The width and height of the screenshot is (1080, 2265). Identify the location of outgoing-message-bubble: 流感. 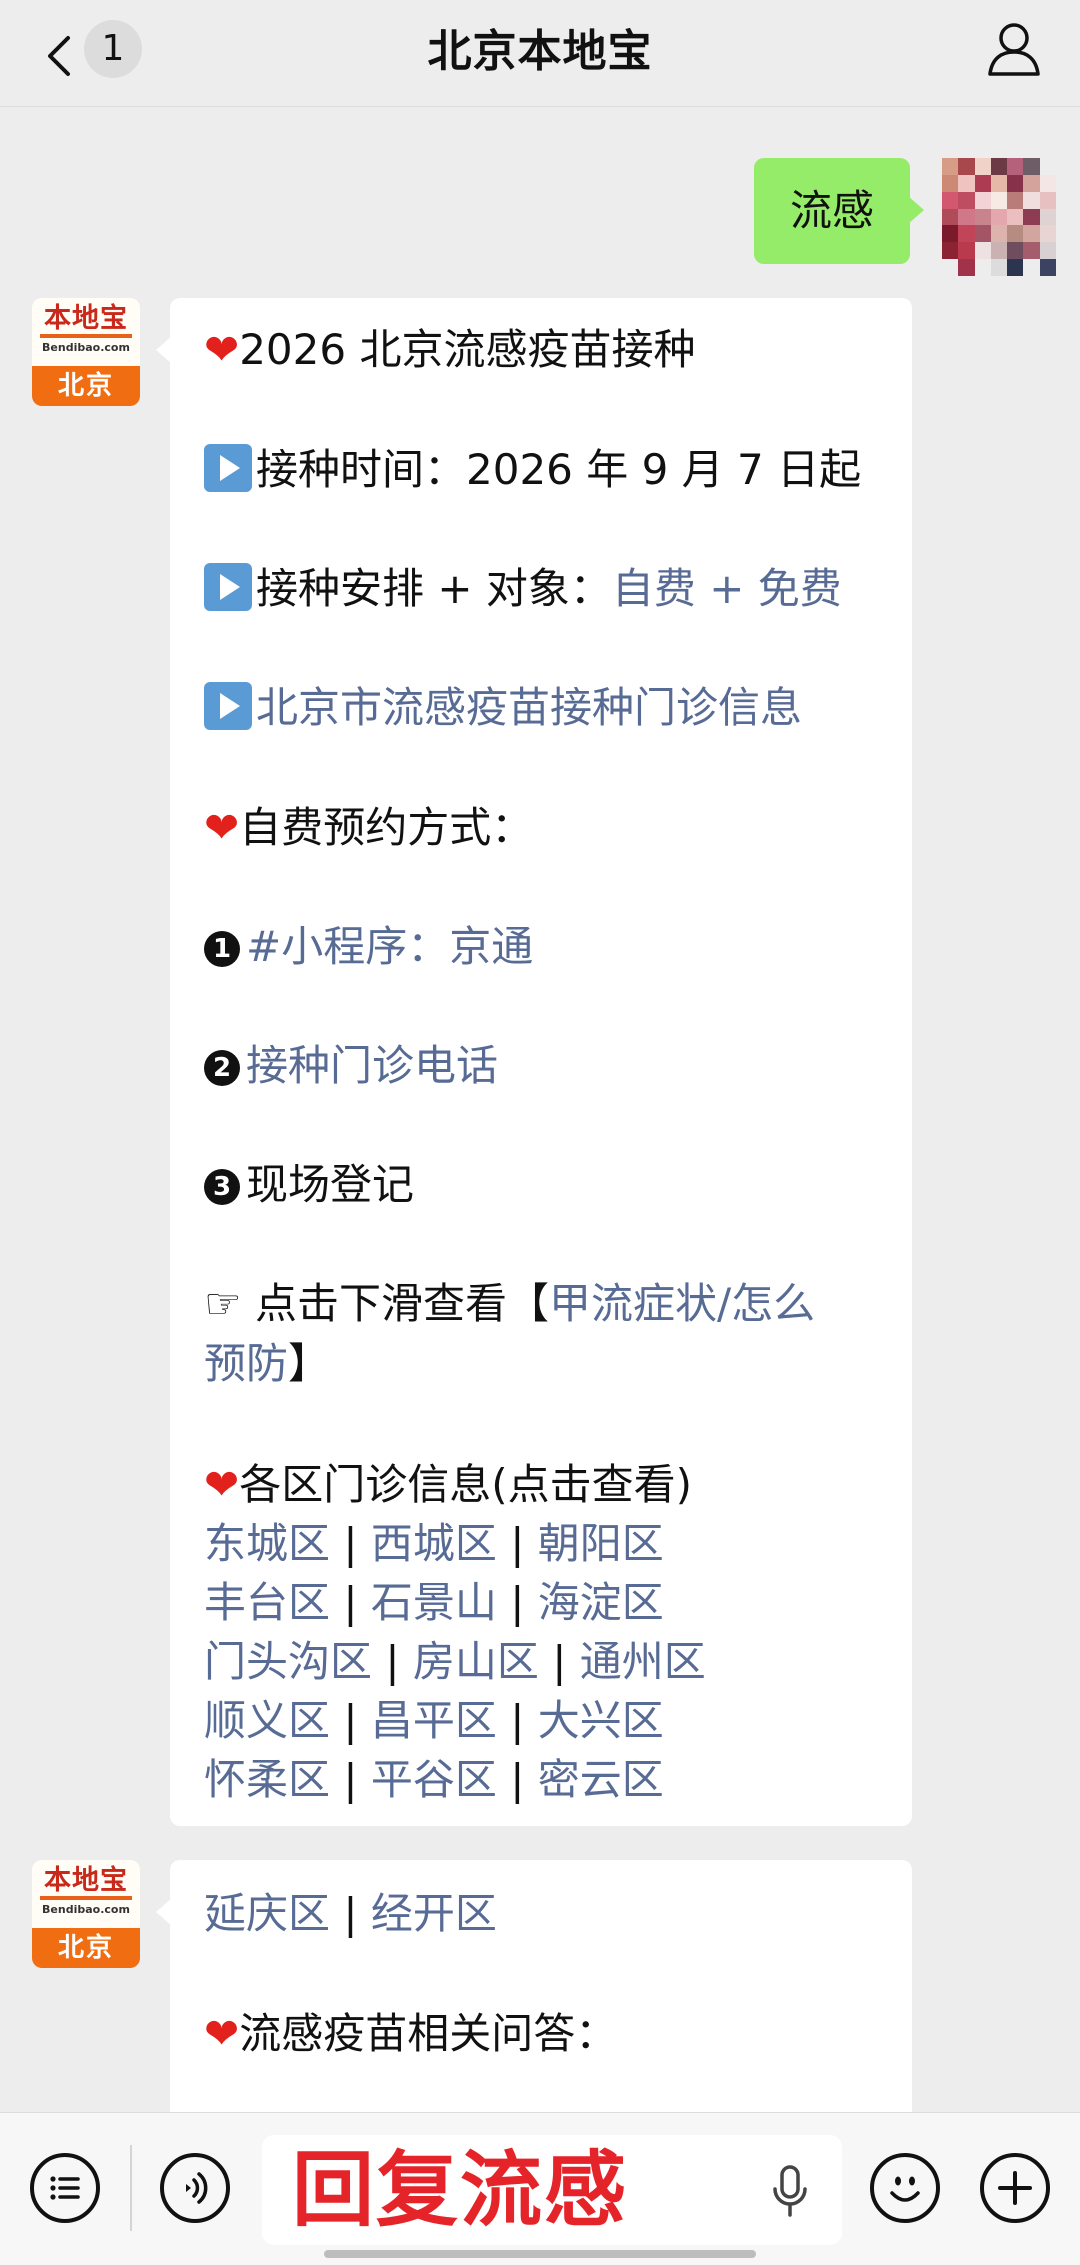
(839, 211).